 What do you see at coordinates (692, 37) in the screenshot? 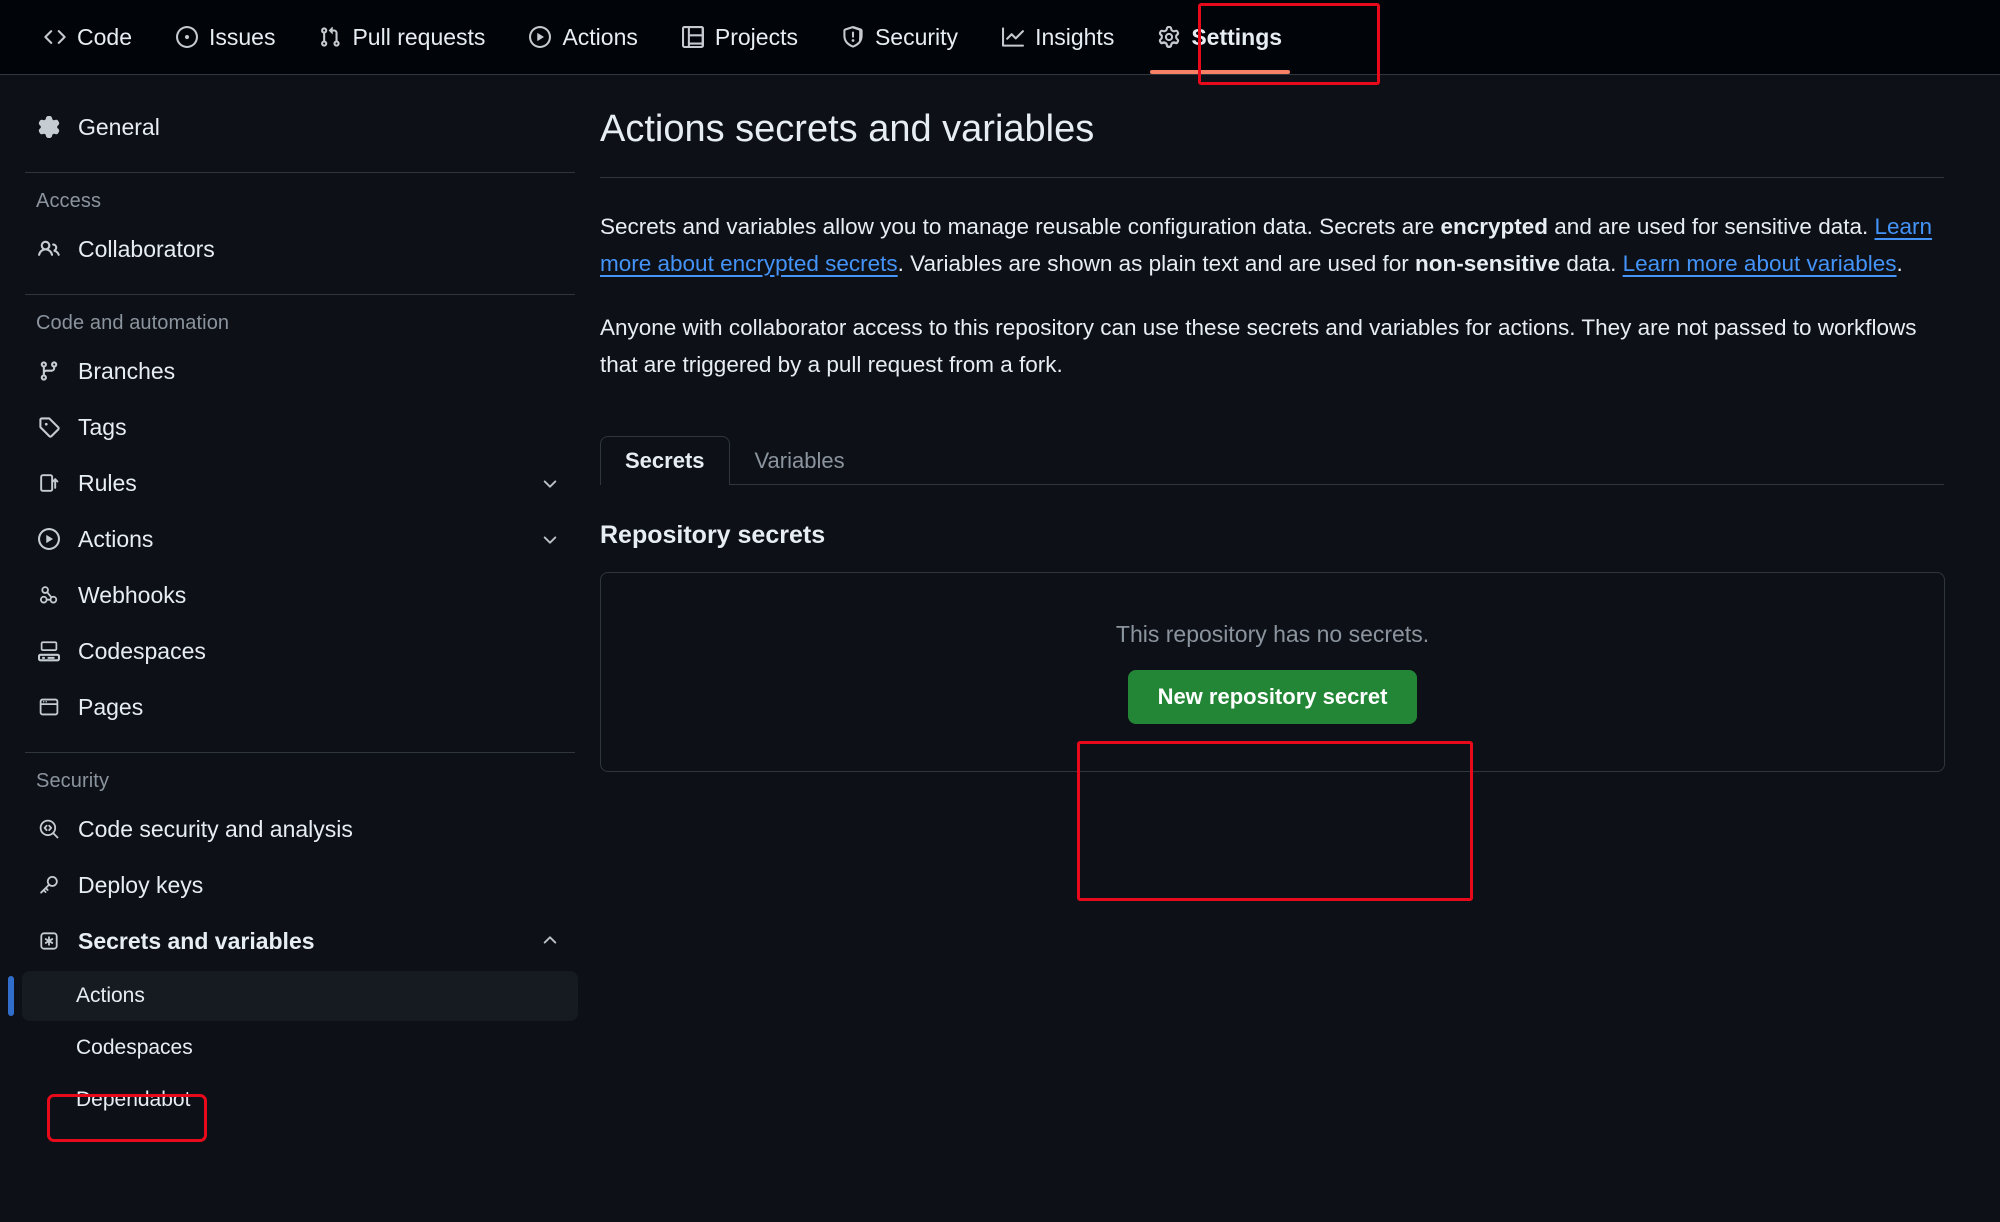
I see `table-icon` at bounding box center [692, 37].